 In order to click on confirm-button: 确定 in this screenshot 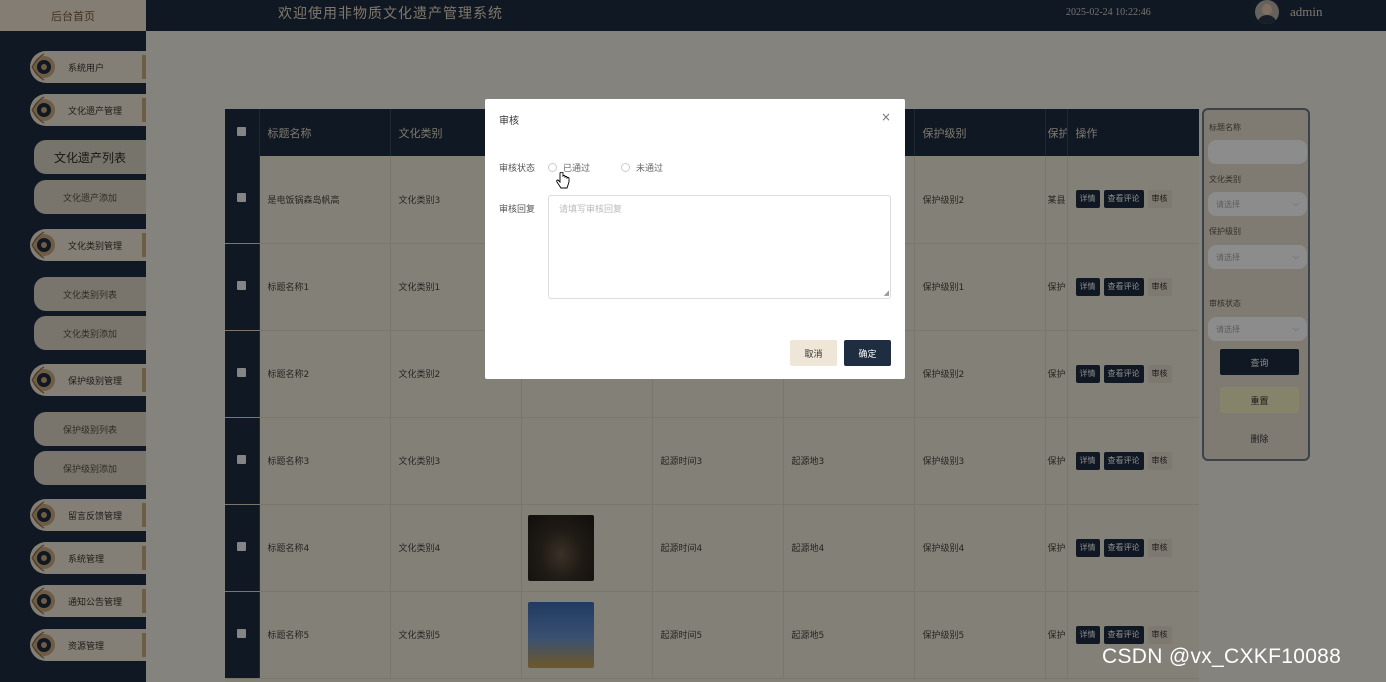, I will do `click(867, 353)`.